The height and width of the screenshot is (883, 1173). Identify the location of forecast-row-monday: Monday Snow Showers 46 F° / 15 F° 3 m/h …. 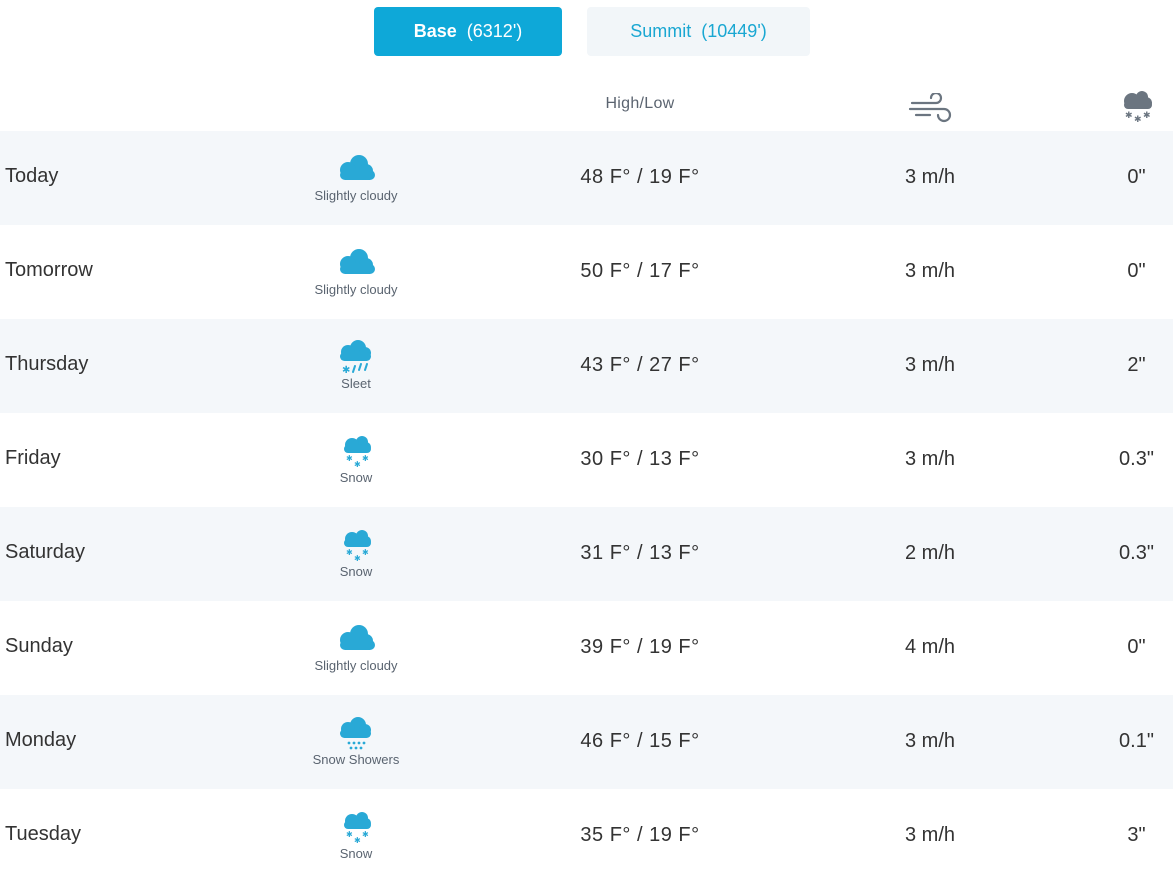
(586, 742).